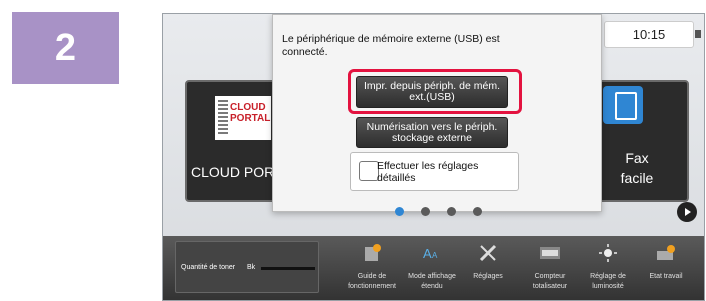 The image size is (706, 301). What do you see at coordinates (608, 281) in the screenshot?
I see `tool-label: Réglage de luminosité` at bounding box center [608, 281].